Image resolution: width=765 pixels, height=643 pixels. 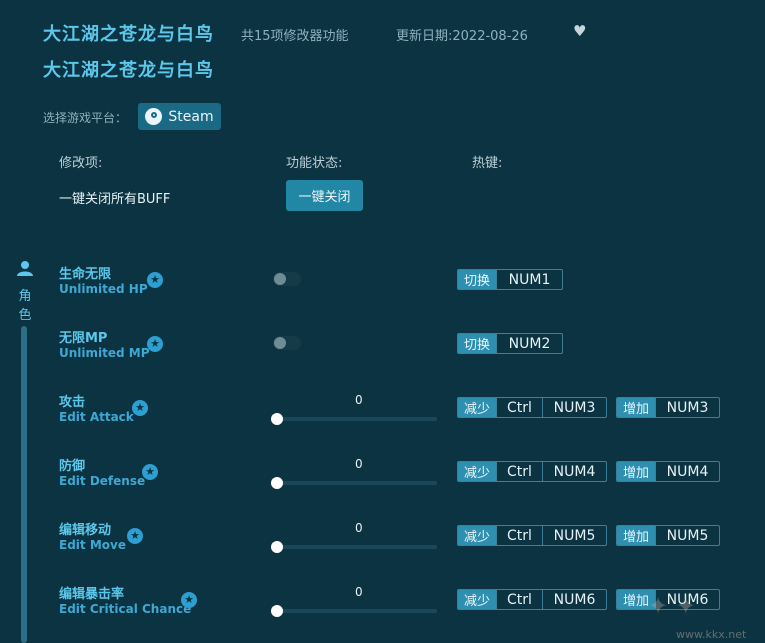 I want to click on steam-icon, so click(x=154, y=116).